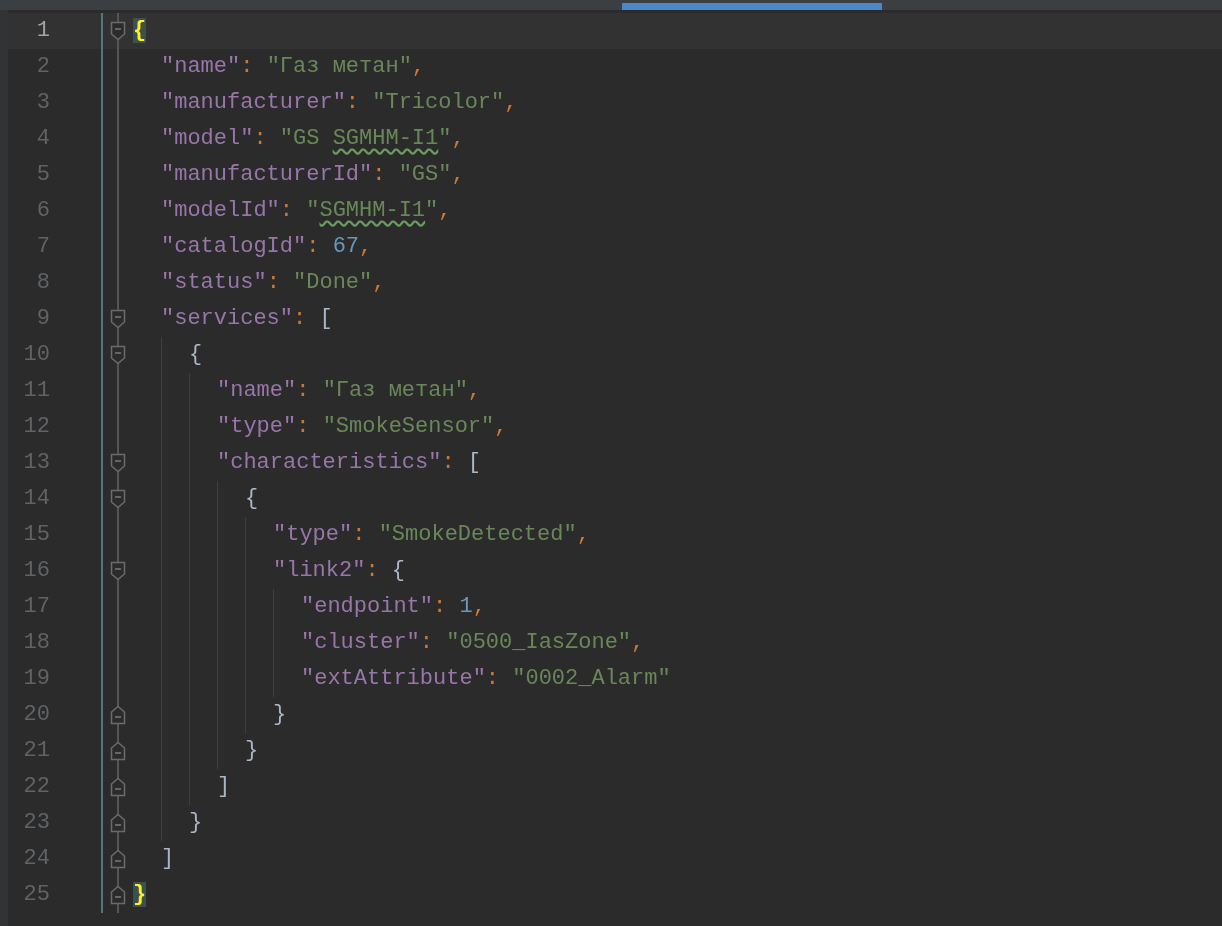 This screenshot has height=926, width=1222. I want to click on line-number: 20, so click(36, 715).